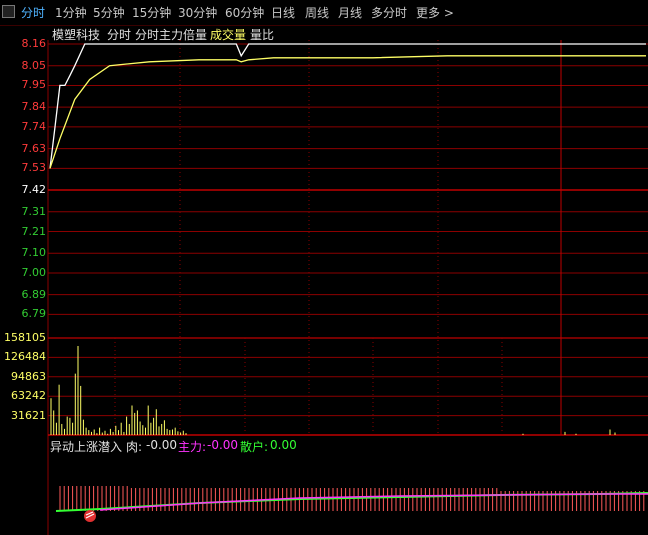 This screenshot has width=648, height=535. What do you see at coordinates (162, 445) in the screenshot?
I see `meat-value: -0.00` at bounding box center [162, 445].